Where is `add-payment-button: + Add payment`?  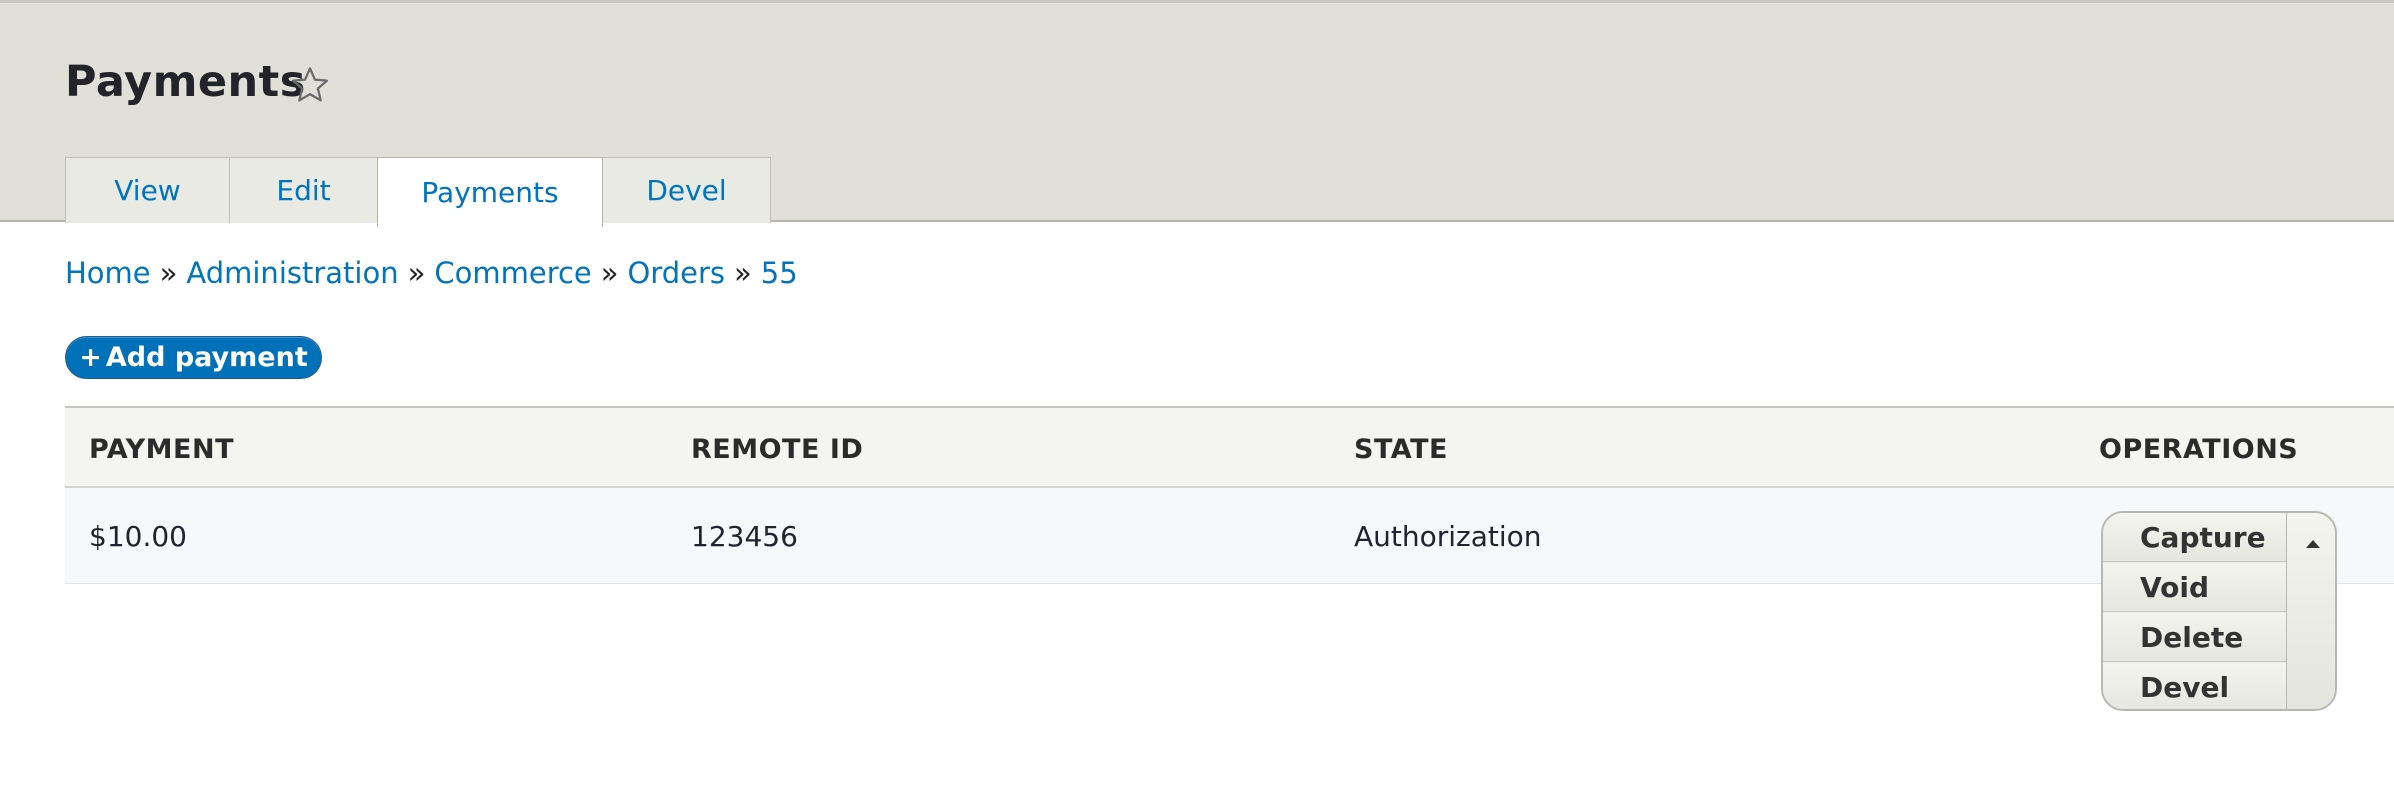 add-payment-button: + Add payment is located at coordinates (193, 357).